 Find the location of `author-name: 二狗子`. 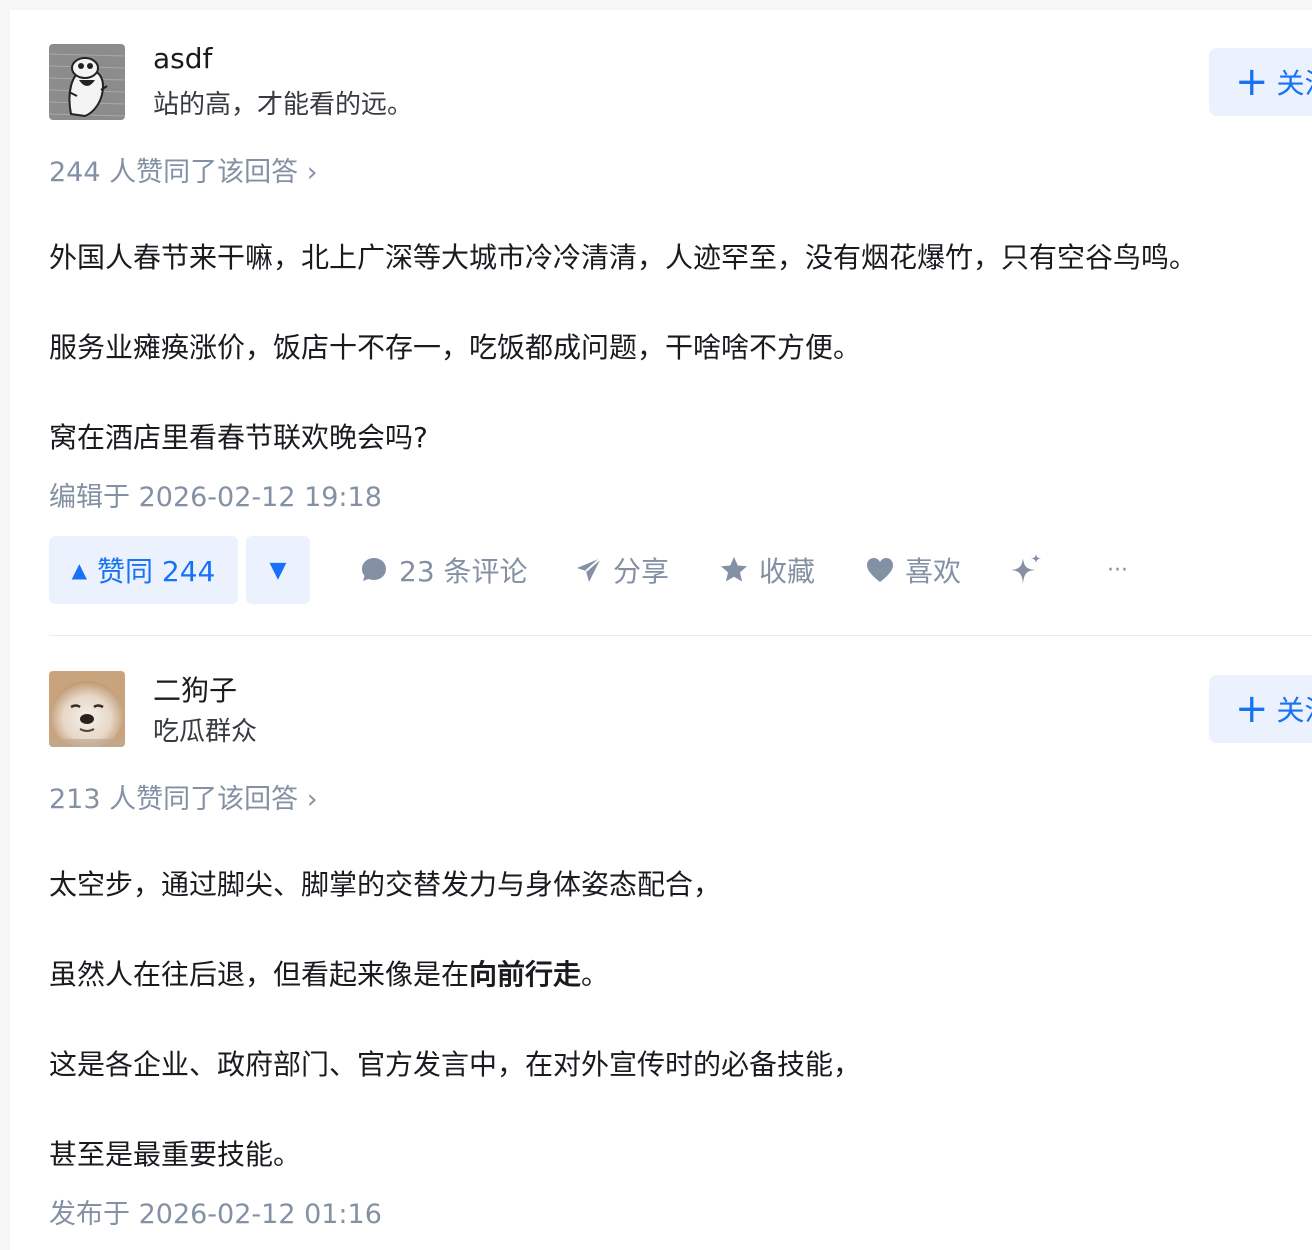

author-name: 二狗子 is located at coordinates (195, 689).